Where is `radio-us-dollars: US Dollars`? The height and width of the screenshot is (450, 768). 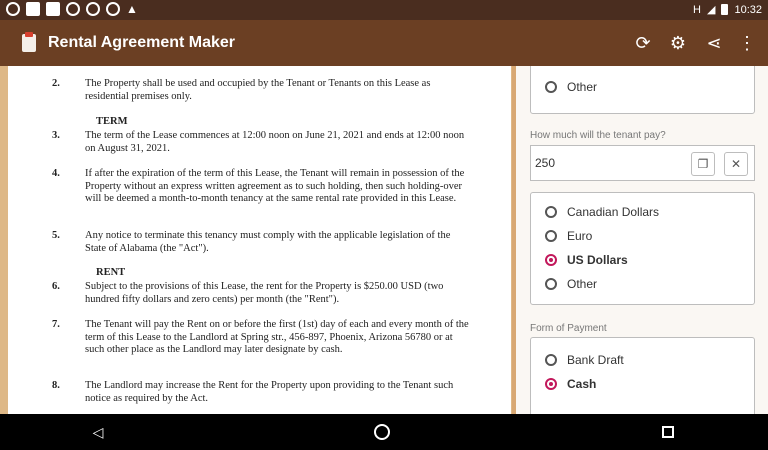 radio-us-dollars: US Dollars is located at coordinates (586, 260).